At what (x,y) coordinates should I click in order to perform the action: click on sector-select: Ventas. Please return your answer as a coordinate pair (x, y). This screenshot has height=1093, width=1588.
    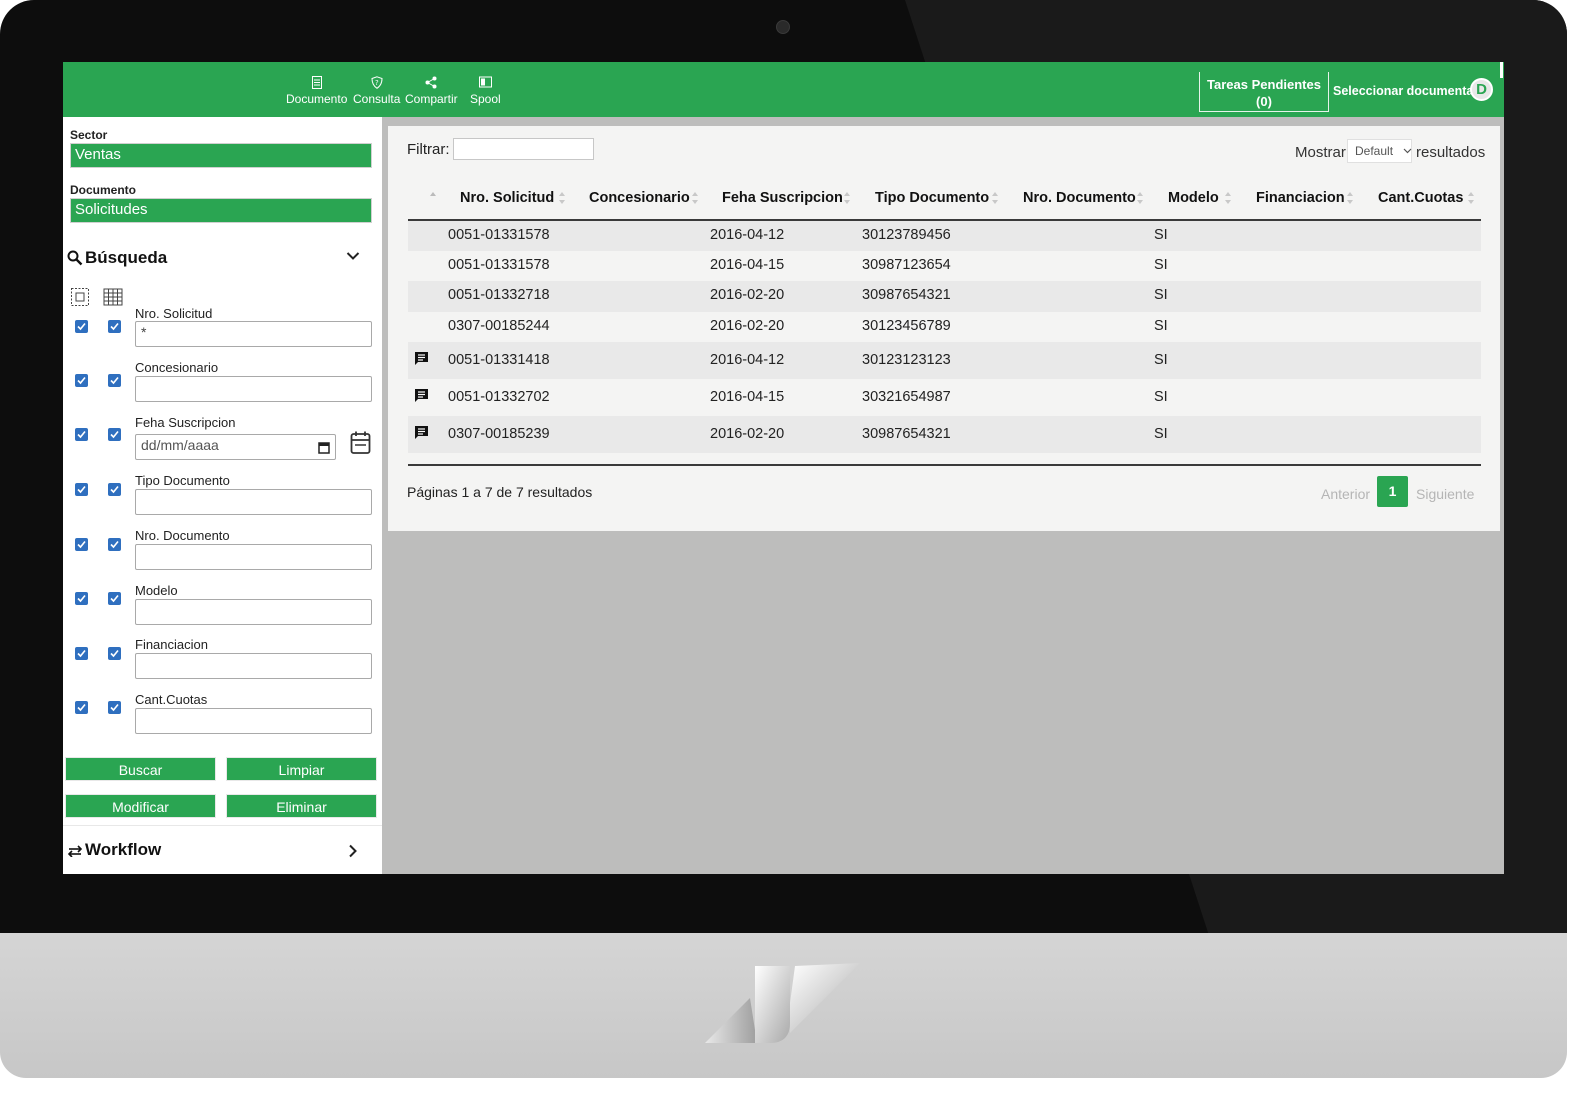
    Looking at the image, I should click on (221, 155).